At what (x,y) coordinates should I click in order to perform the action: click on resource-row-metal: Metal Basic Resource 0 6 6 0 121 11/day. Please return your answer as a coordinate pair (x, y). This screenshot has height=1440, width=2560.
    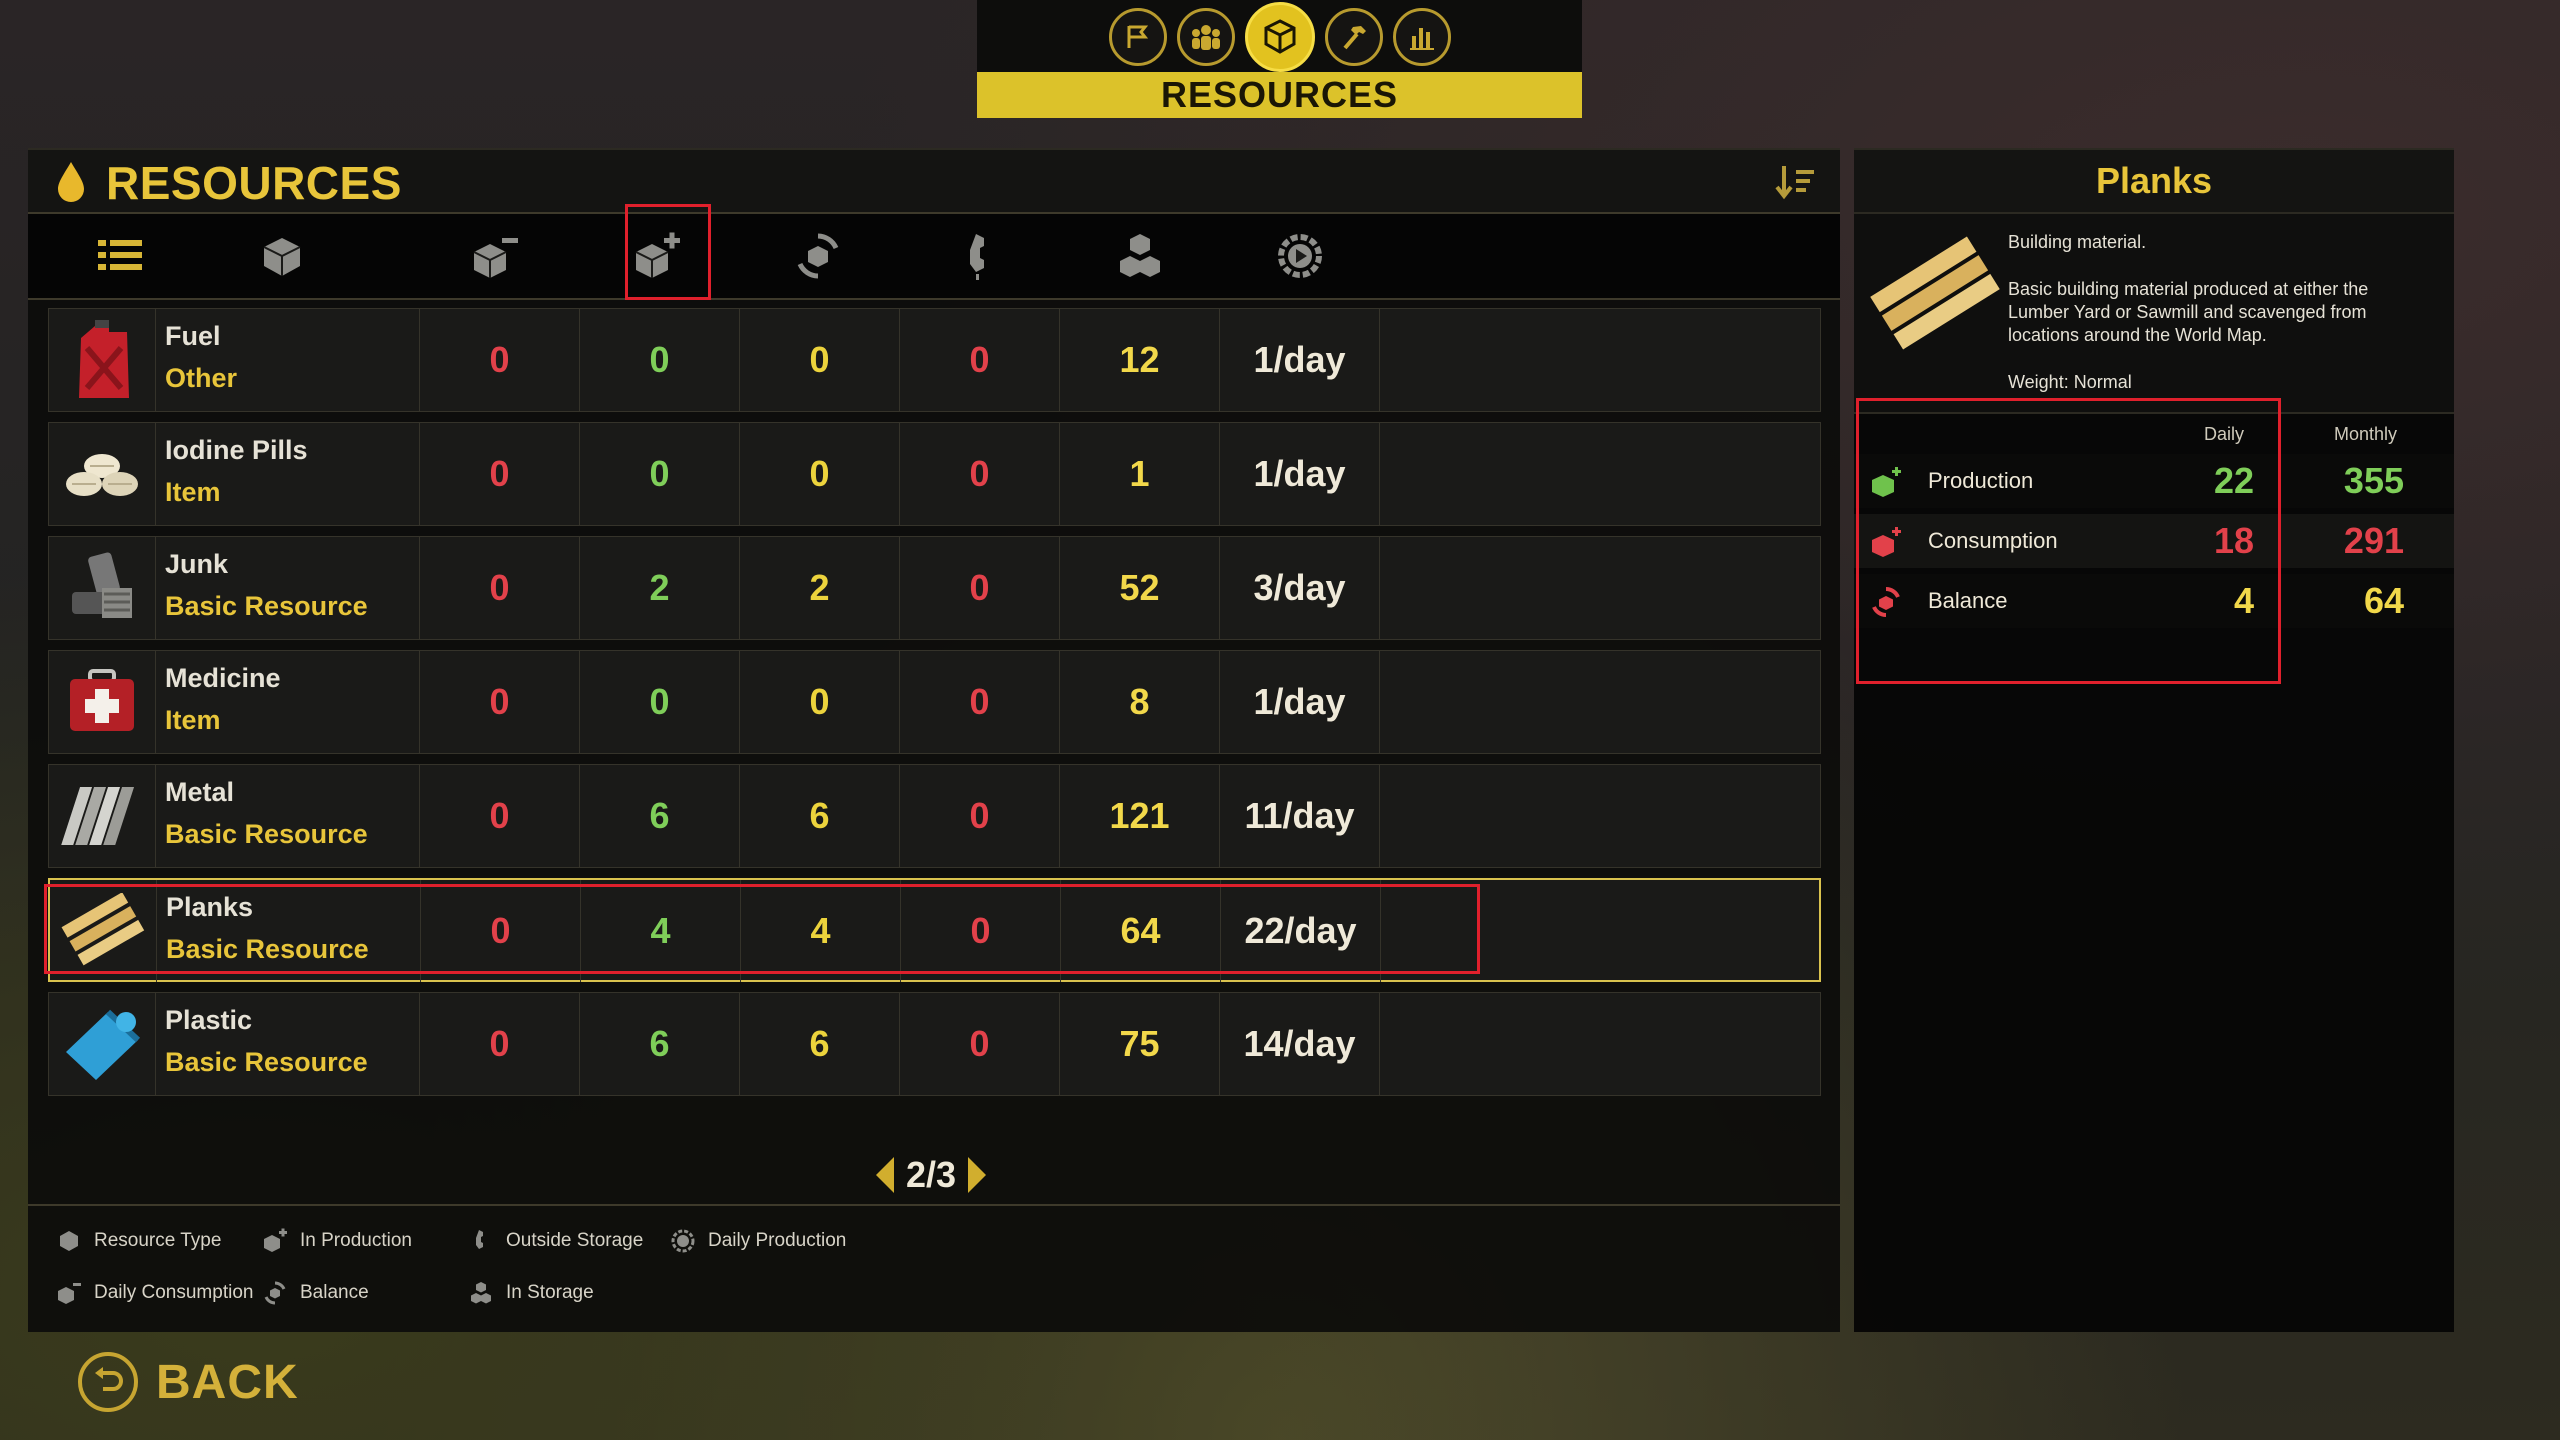
    Looking at the image, I should click on (934, 816).